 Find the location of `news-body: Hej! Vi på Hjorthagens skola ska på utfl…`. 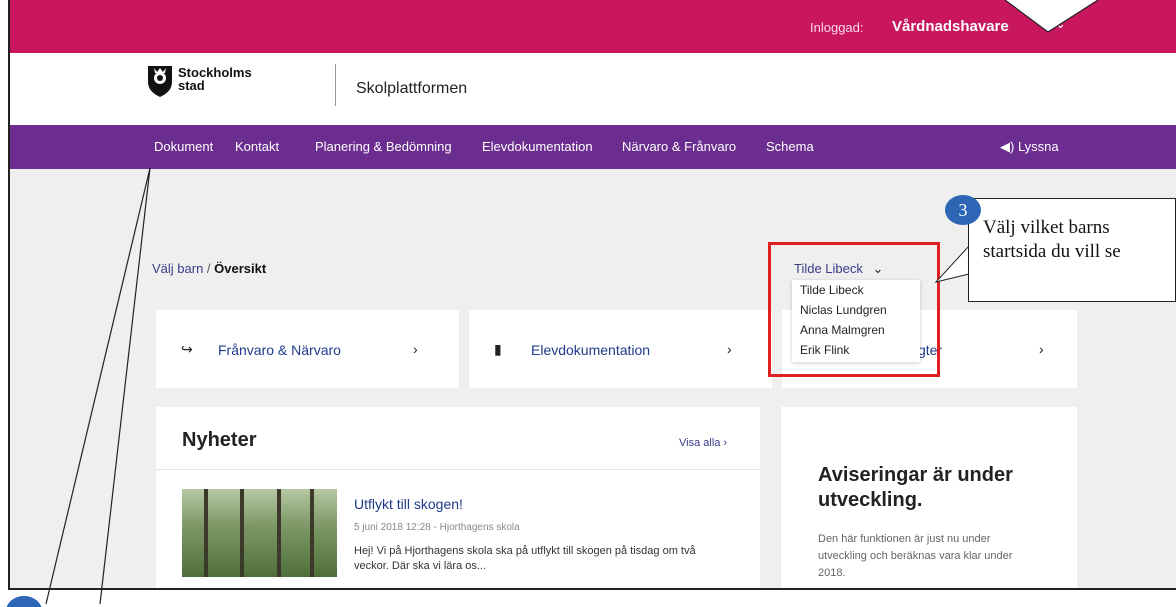

news-body: Hej! Vi på Hjorthagens skola ska på utfl… is located at coordinates (525, 558).